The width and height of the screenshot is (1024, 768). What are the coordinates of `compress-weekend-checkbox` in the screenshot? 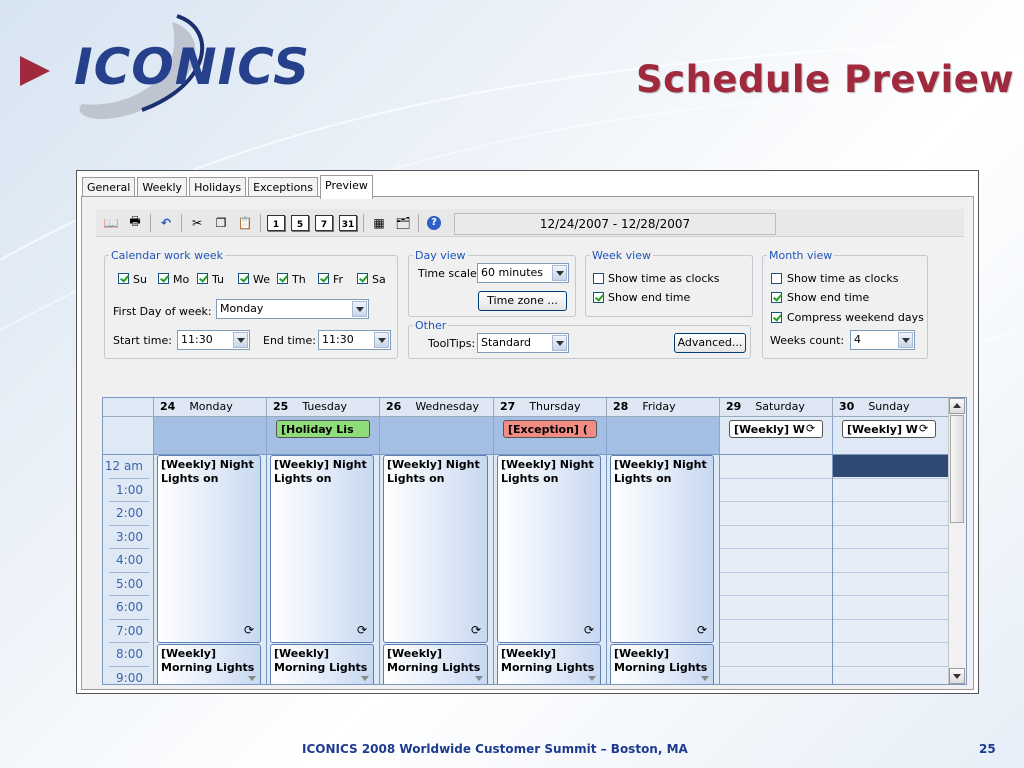 It's located at (776, 317).